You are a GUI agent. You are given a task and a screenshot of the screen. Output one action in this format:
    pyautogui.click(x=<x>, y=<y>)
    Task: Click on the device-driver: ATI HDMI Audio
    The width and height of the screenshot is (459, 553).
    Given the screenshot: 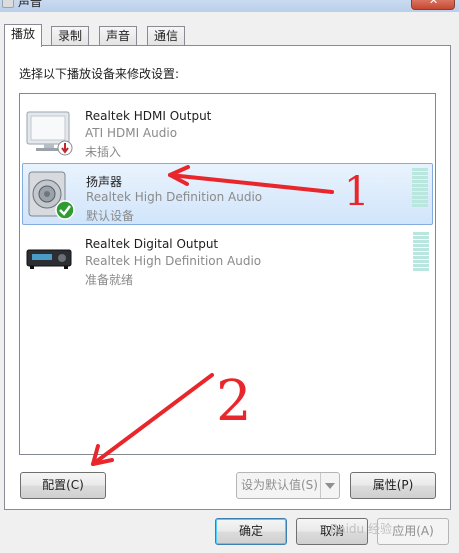 What is the action you would take?
    pyautogui.click(x=131, y=133)
    